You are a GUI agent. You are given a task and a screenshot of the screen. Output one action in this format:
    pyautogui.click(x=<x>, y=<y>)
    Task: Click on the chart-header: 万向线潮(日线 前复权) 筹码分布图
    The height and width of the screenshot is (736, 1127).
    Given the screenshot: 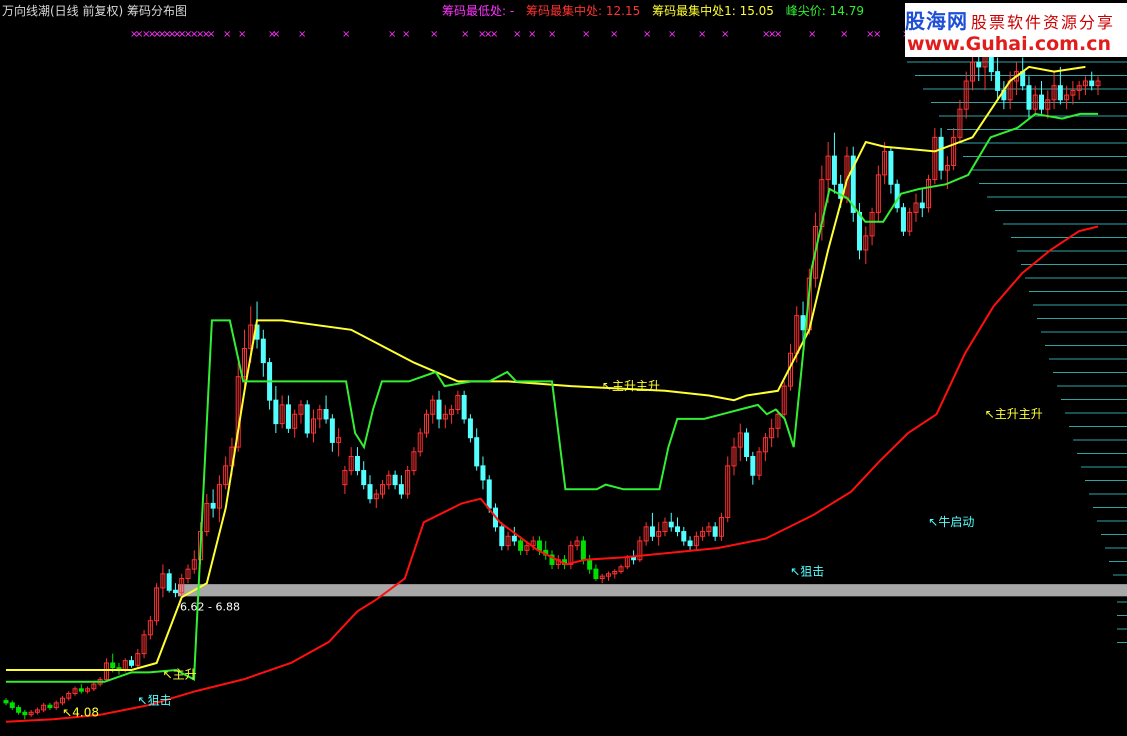 What is the action you would take?
    pyautogui.click(x=98, y=10)
    